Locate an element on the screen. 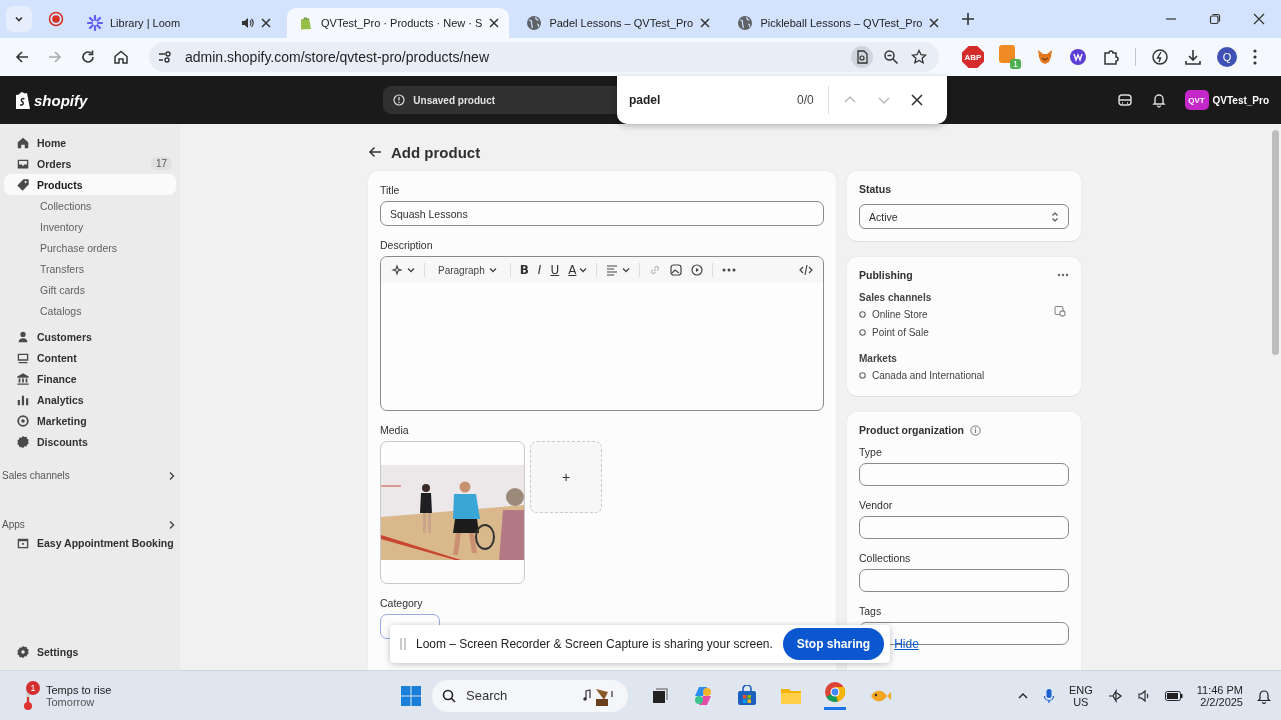 The width and height of the screenshot is (1281, 720). restore-icon is located at coordinates (1215, 19).